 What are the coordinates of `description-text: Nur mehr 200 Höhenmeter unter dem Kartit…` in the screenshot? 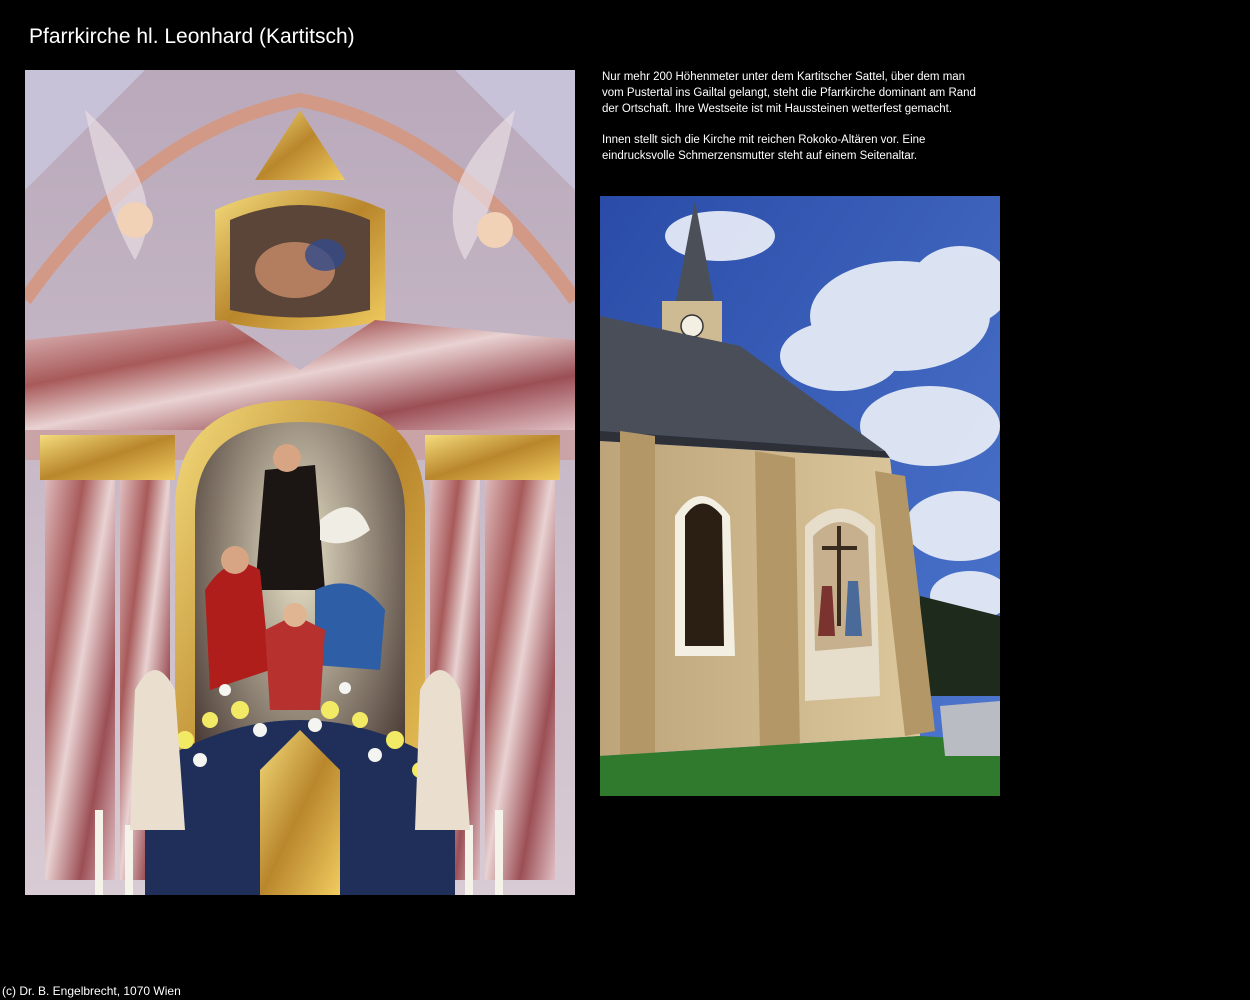 It's located at (792, 117).